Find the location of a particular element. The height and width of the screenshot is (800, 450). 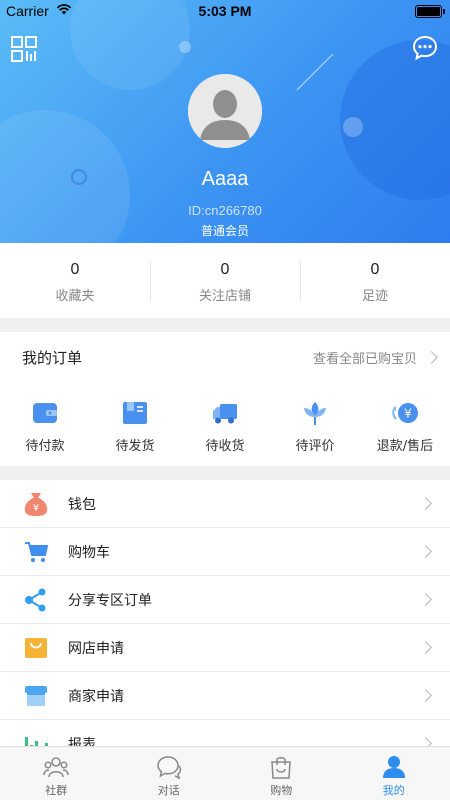

refund-icon: ¥ is located at coordinates (405, 413).